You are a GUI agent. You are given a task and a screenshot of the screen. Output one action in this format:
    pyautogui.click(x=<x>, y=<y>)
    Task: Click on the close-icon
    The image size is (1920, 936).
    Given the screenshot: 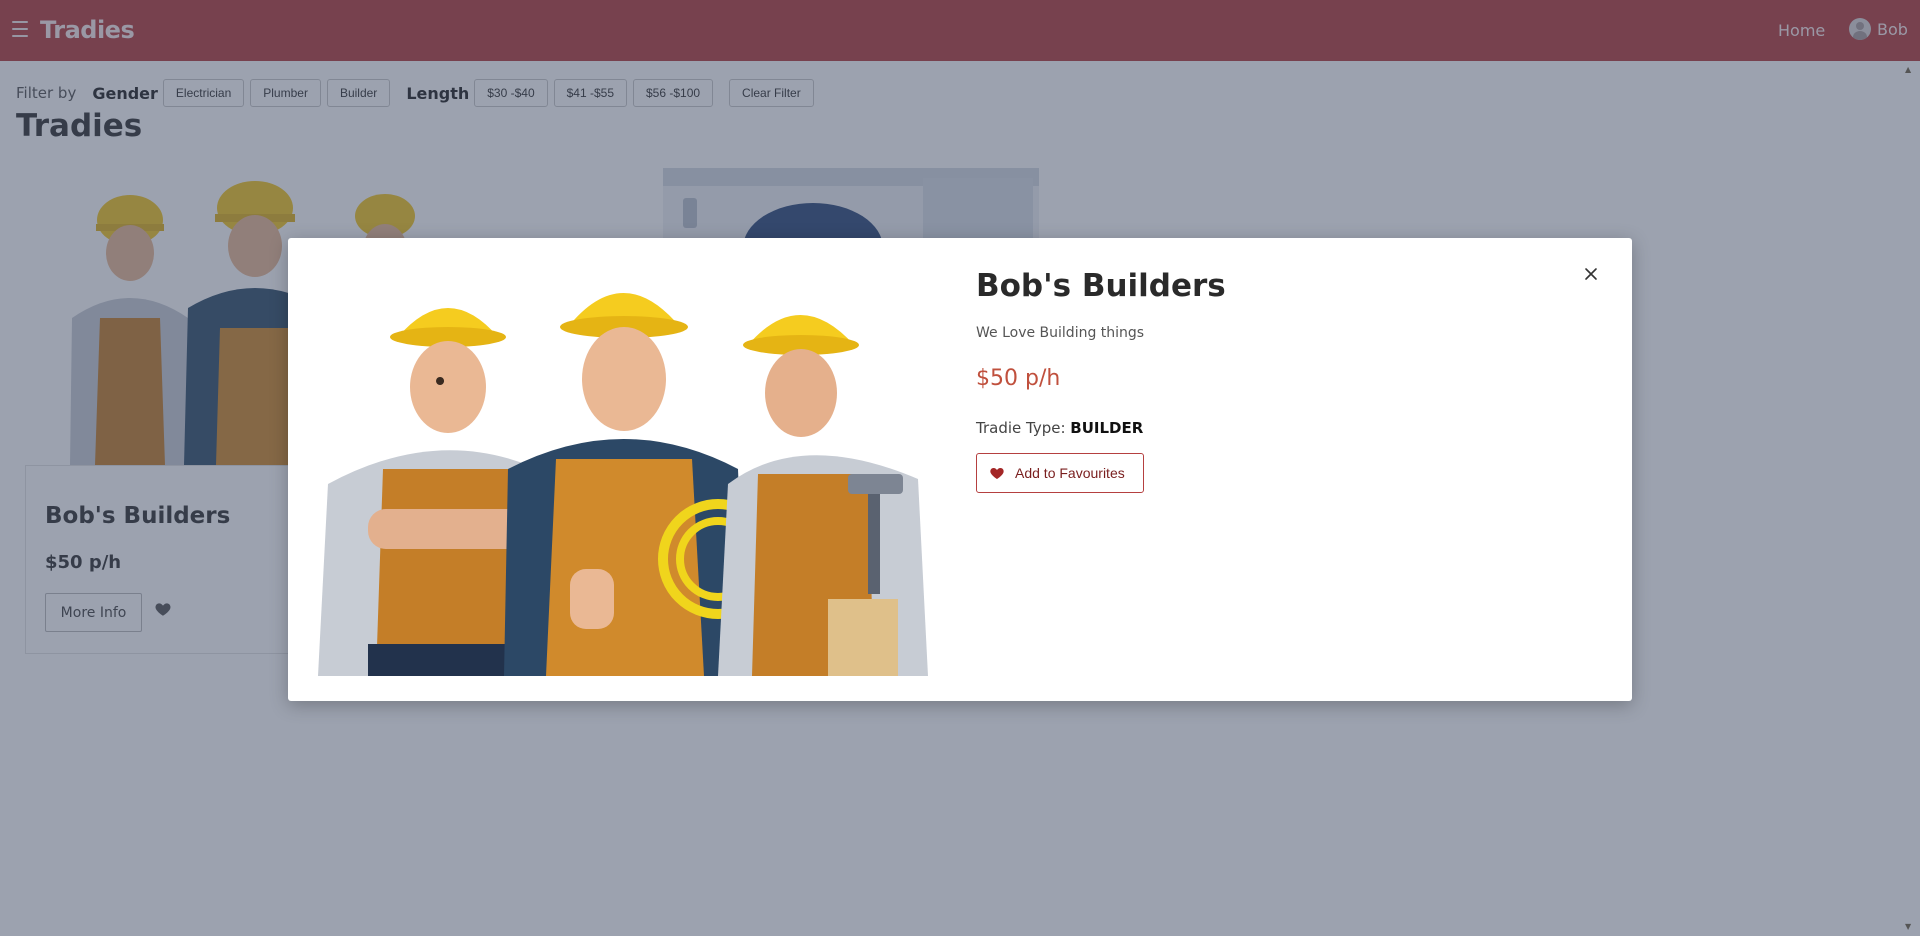 What is the action you would take?
    pyautogui.click(x=1591, y=274)
    